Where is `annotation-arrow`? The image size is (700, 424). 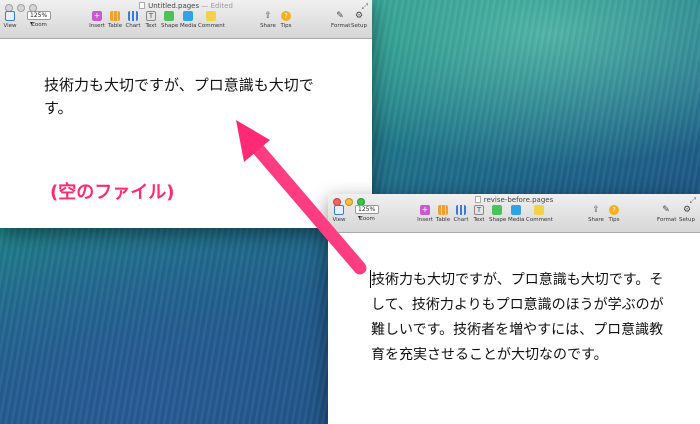 annotation-arrow is located at coordinates (301, 197).